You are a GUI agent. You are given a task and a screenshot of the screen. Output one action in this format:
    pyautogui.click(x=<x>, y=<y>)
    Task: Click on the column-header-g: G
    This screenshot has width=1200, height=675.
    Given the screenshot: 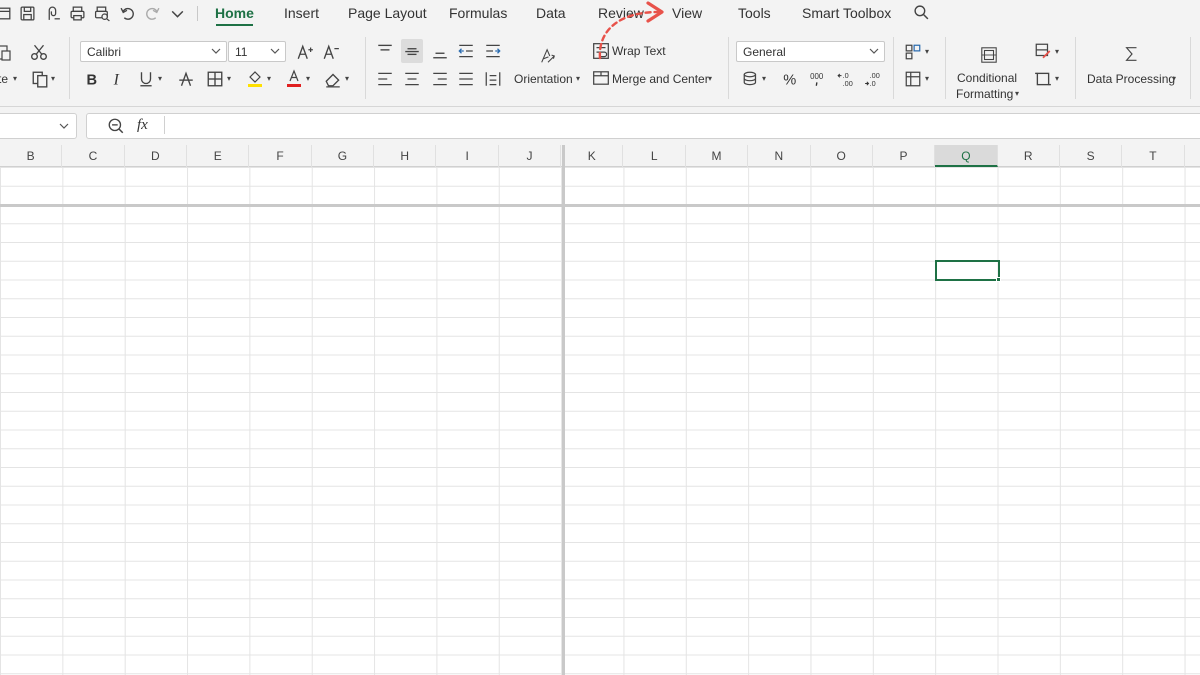 What is the action you would take?
    pyautogui.click(x=343, y=156)
    